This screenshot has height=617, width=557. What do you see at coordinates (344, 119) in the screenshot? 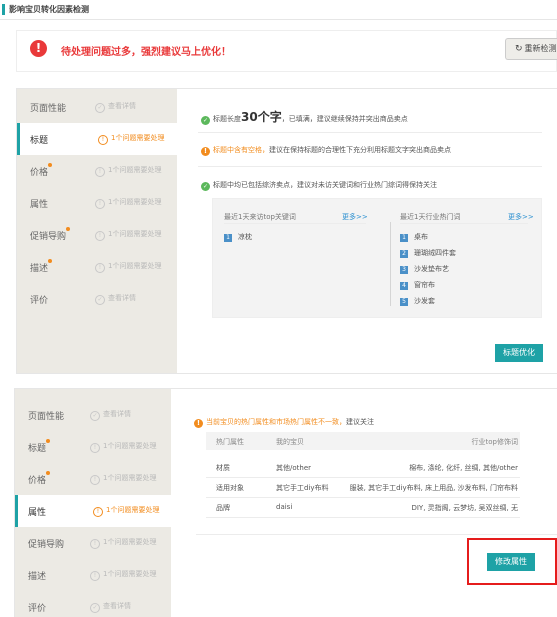
I see `row-text: ，已填满，建议继续保持并突出商品卖点` at bounding box center [344, 119].